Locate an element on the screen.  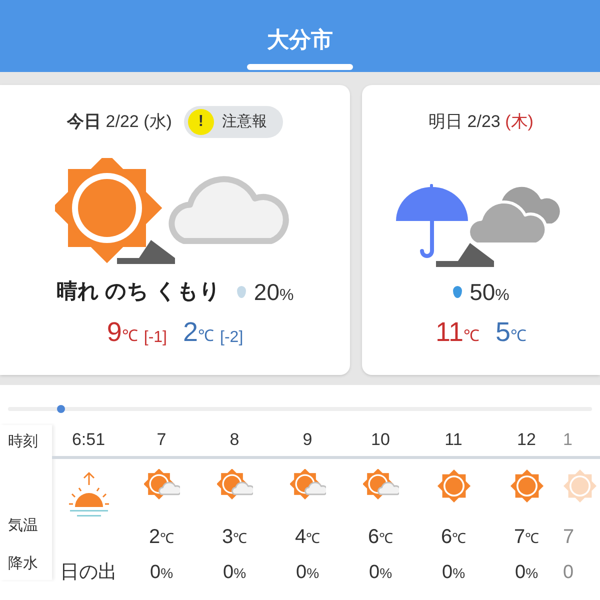
row-label: 降水 is located at coordinates (23, 564).